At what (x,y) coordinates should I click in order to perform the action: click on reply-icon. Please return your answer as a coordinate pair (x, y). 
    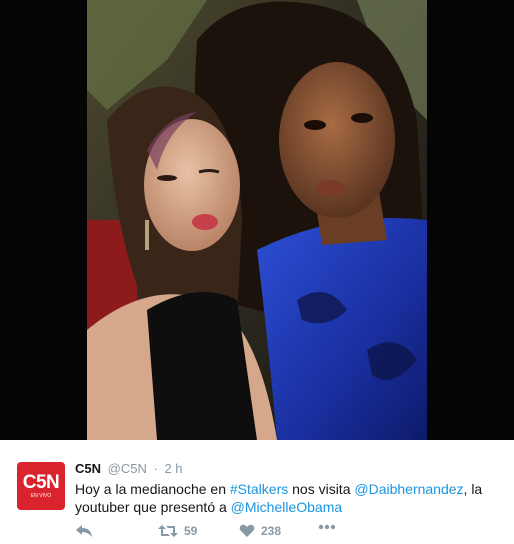
    Looking at the image, I should click on (84, 531).